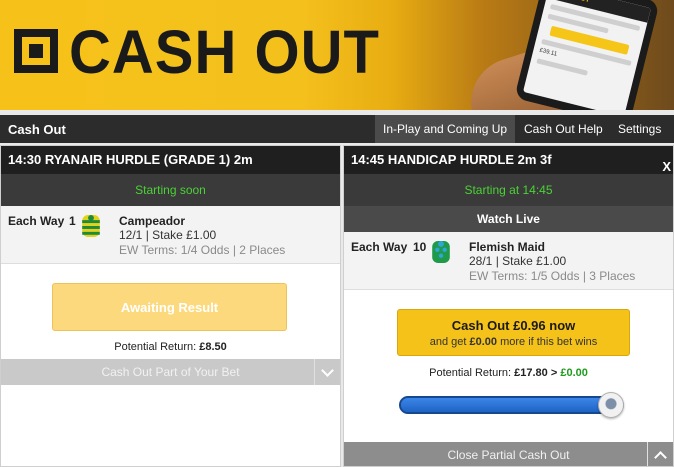 The image size is (674, 467). Describe the element at coordinates (152, 221) in the screenshot. I see `horse-name: Campeador` at that location.